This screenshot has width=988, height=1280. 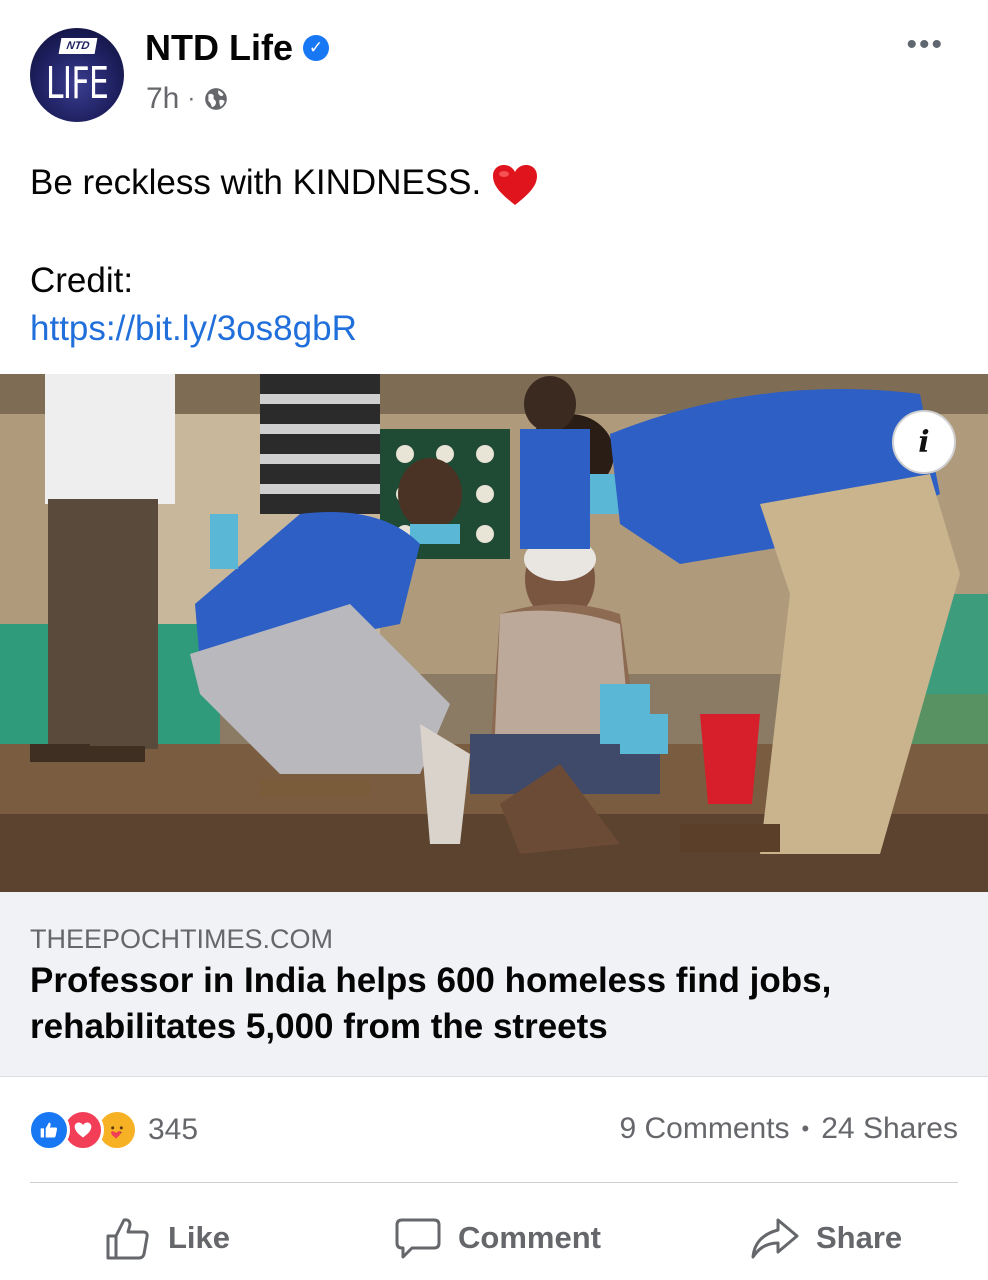 I want to click on like-label: Like, so click(x=199, y=1237).